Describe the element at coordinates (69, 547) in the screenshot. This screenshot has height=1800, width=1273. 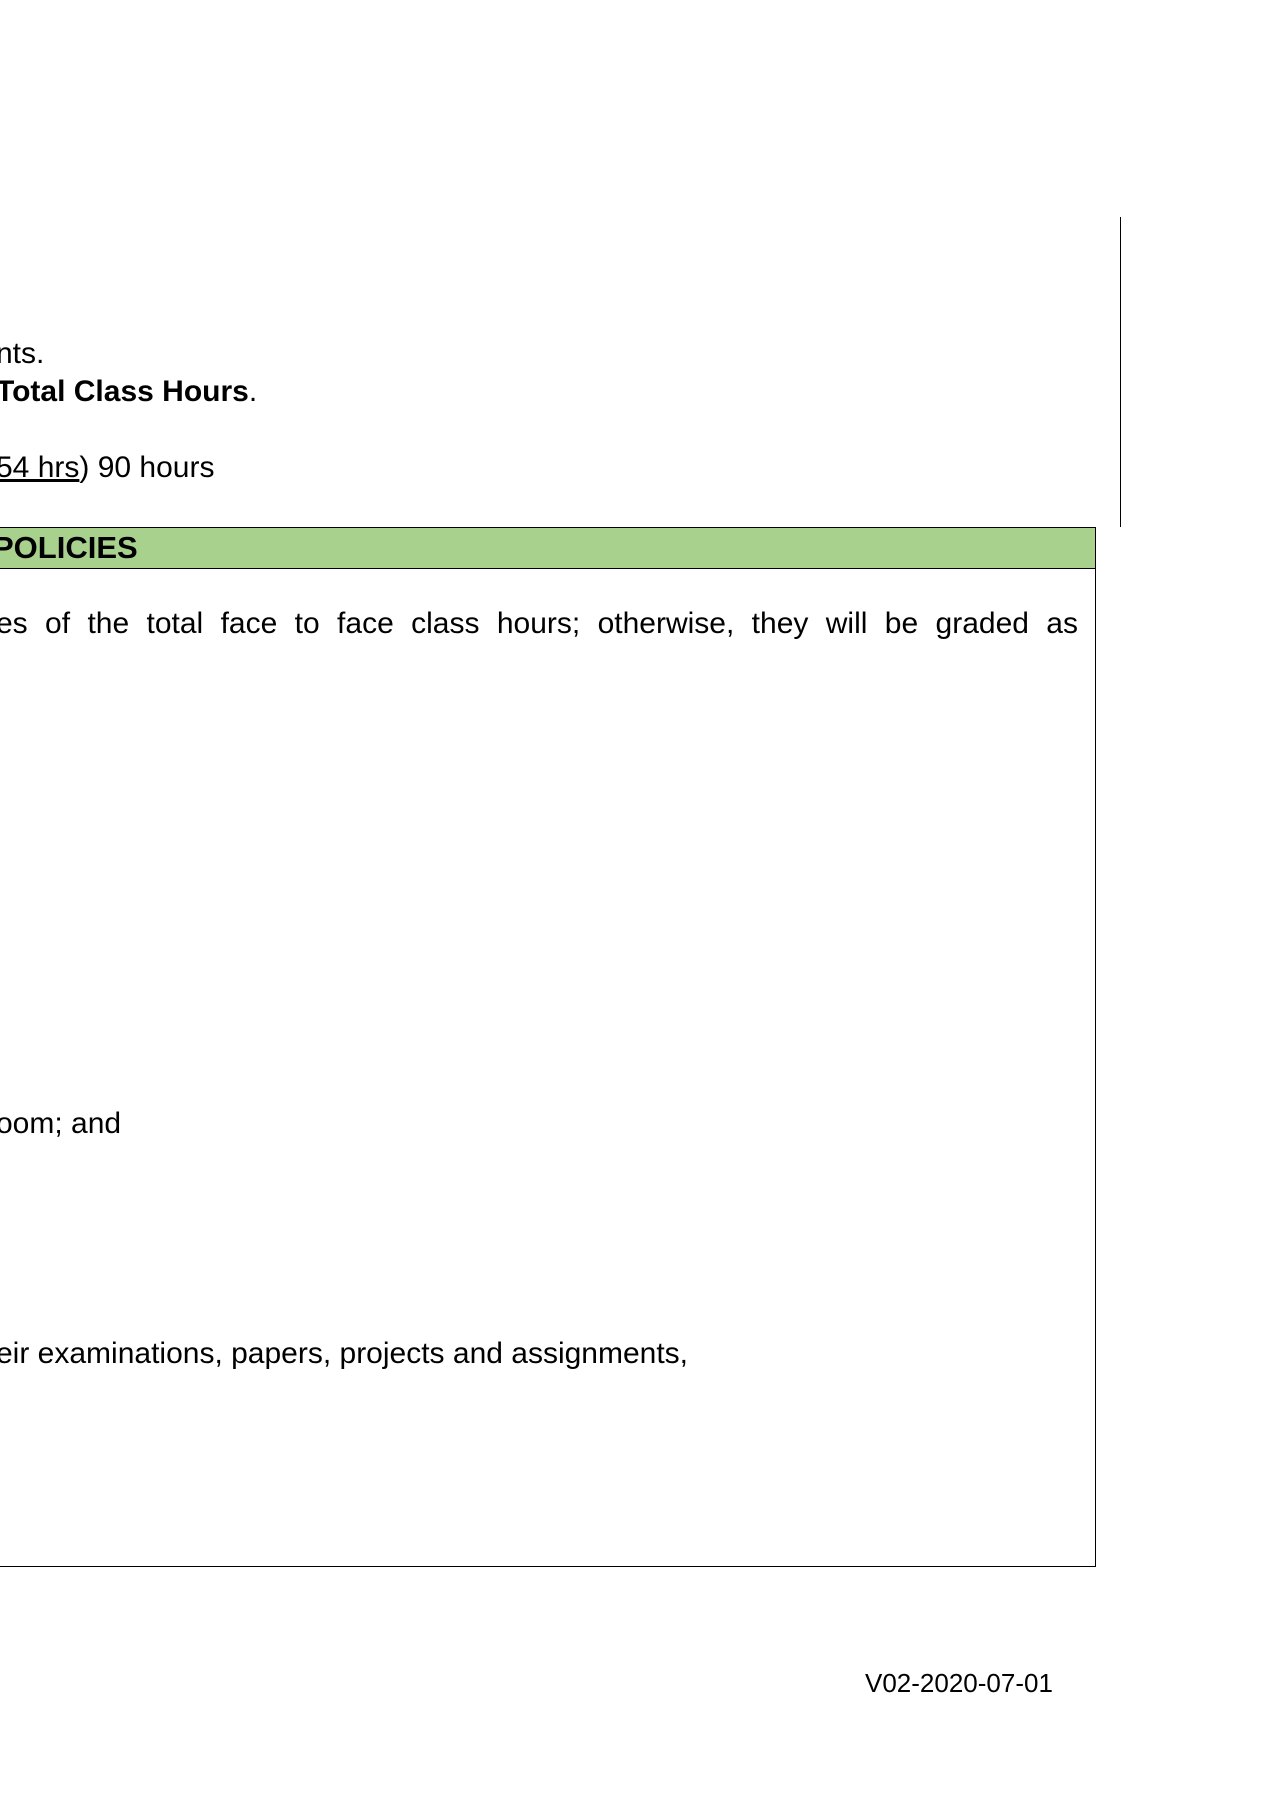
I see `policies-header-title: POLICIES` at that location.